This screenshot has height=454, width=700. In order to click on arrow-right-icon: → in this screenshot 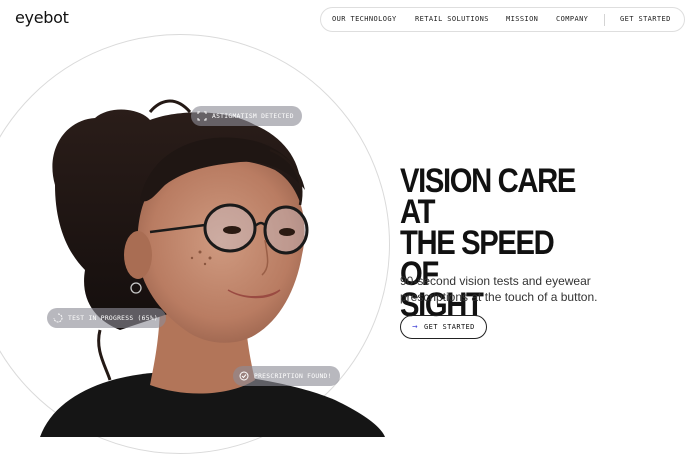, I will do `click(415, 327)`.